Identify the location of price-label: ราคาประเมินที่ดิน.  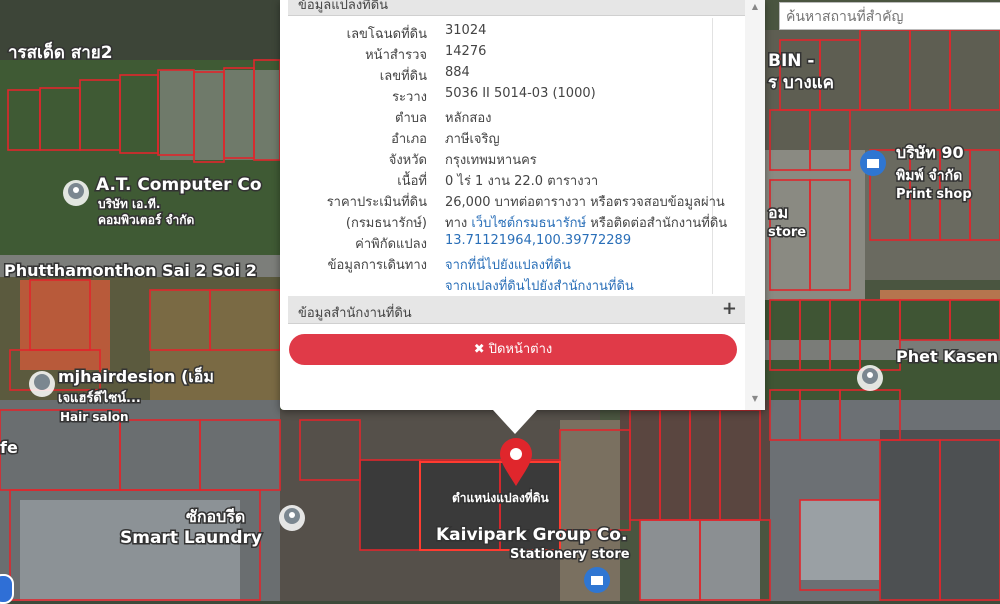
(376, 202).